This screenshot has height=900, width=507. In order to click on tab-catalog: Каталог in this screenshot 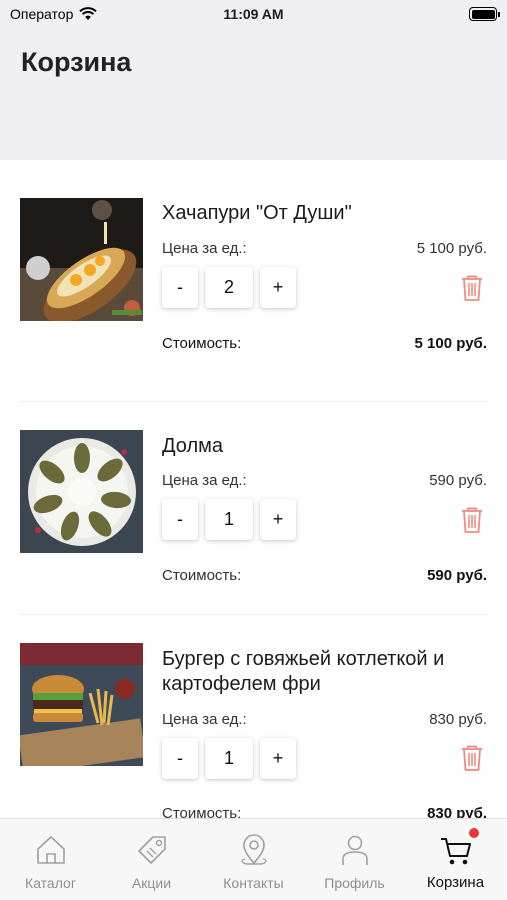, I will do `click(50, 859)`.